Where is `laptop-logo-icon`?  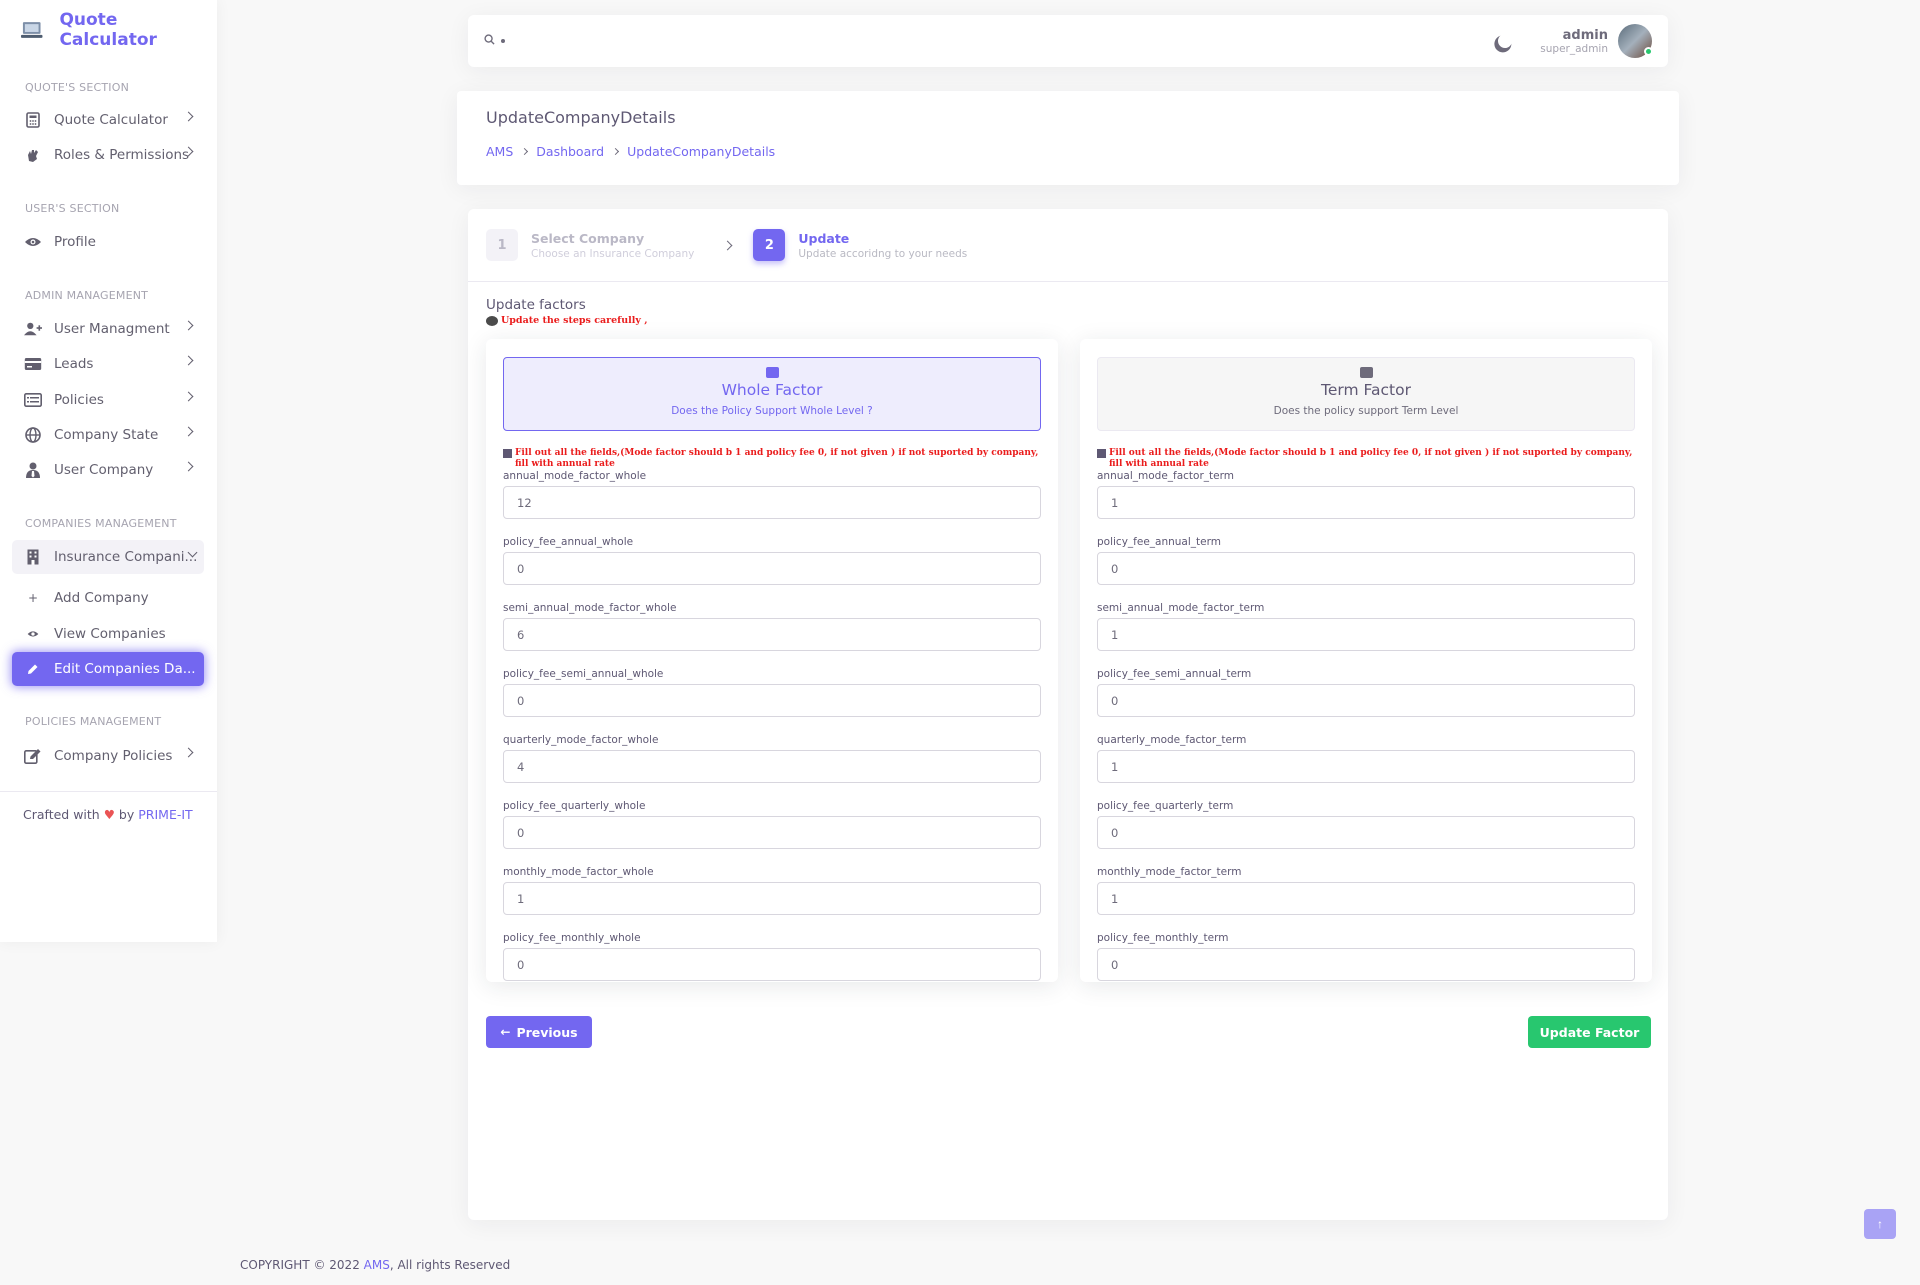
laptop-logo-icon is located at coordinates (31, 30).